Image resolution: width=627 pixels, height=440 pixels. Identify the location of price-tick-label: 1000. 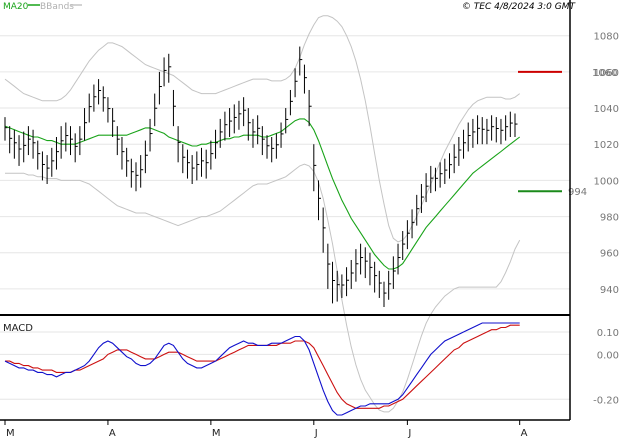
(606, 181).